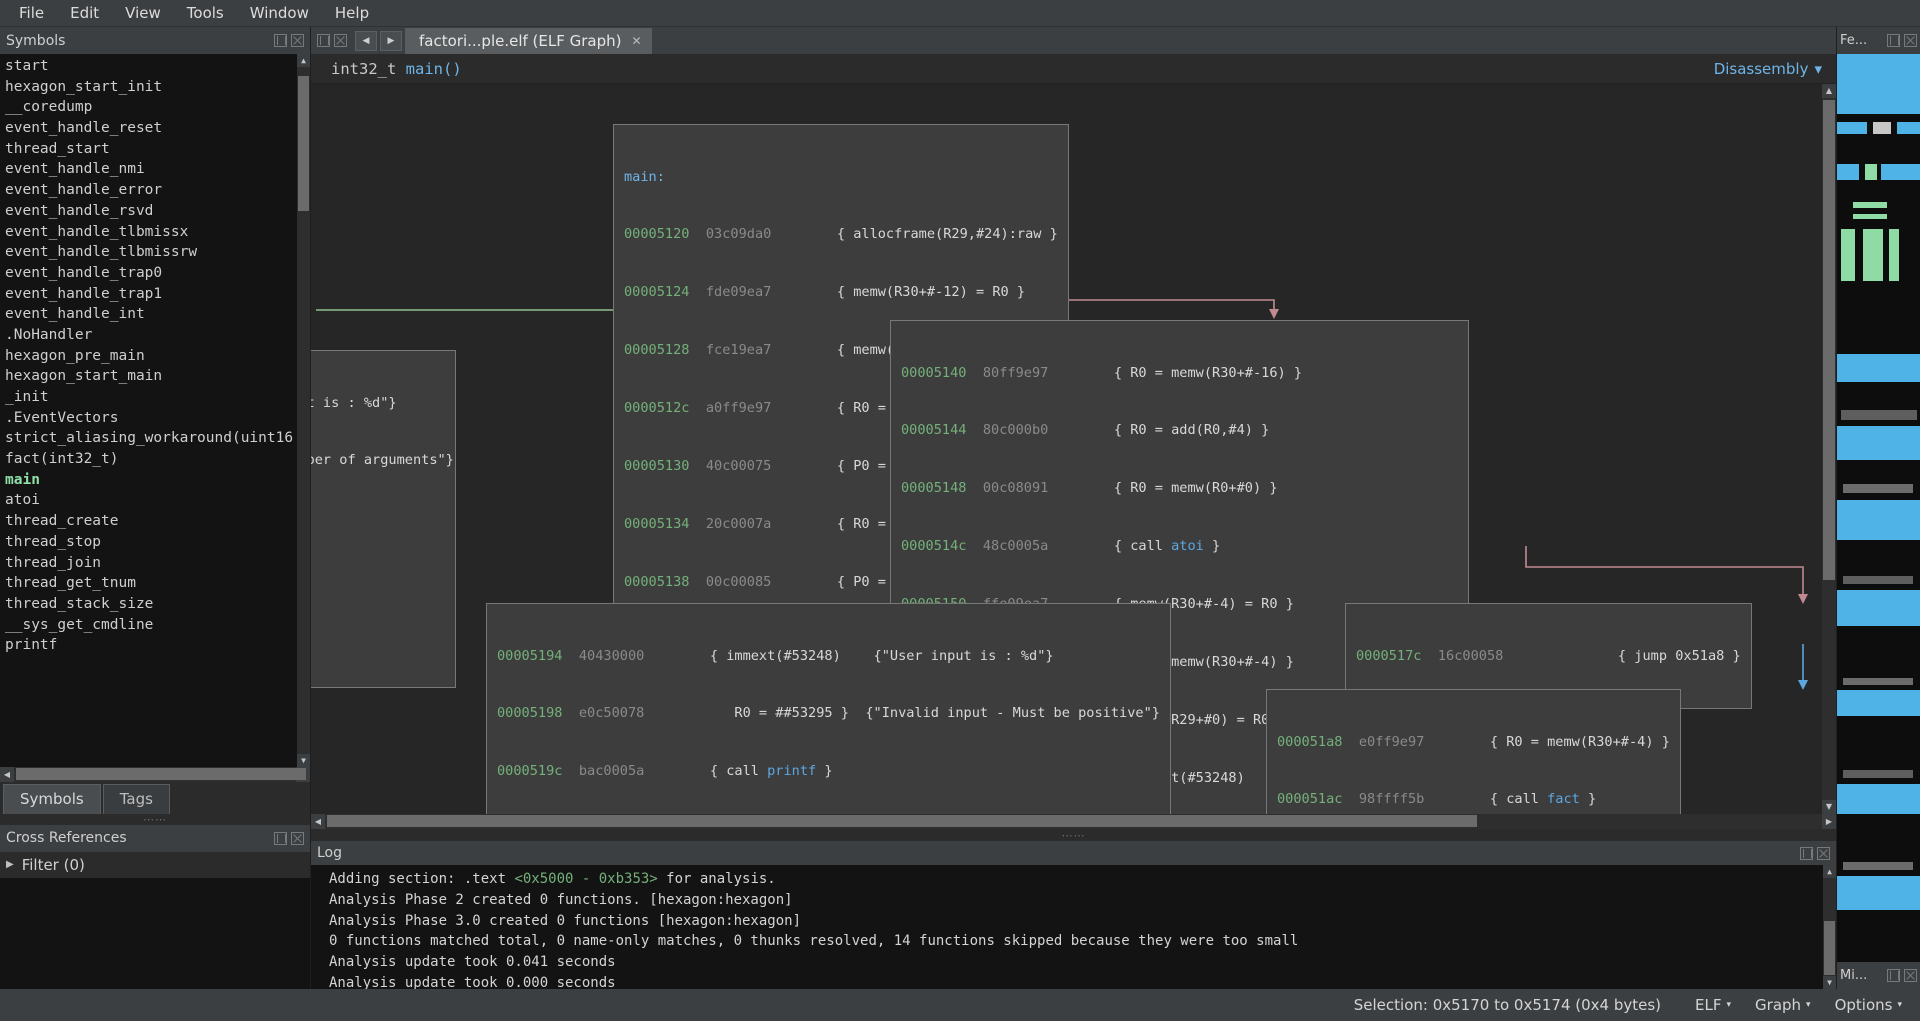 Image resolution: width=1920 pixels, height=1021 pixels. Describe the element at coordinates (156, 645) in the screenshot. I see `list-item: printf` at that location.